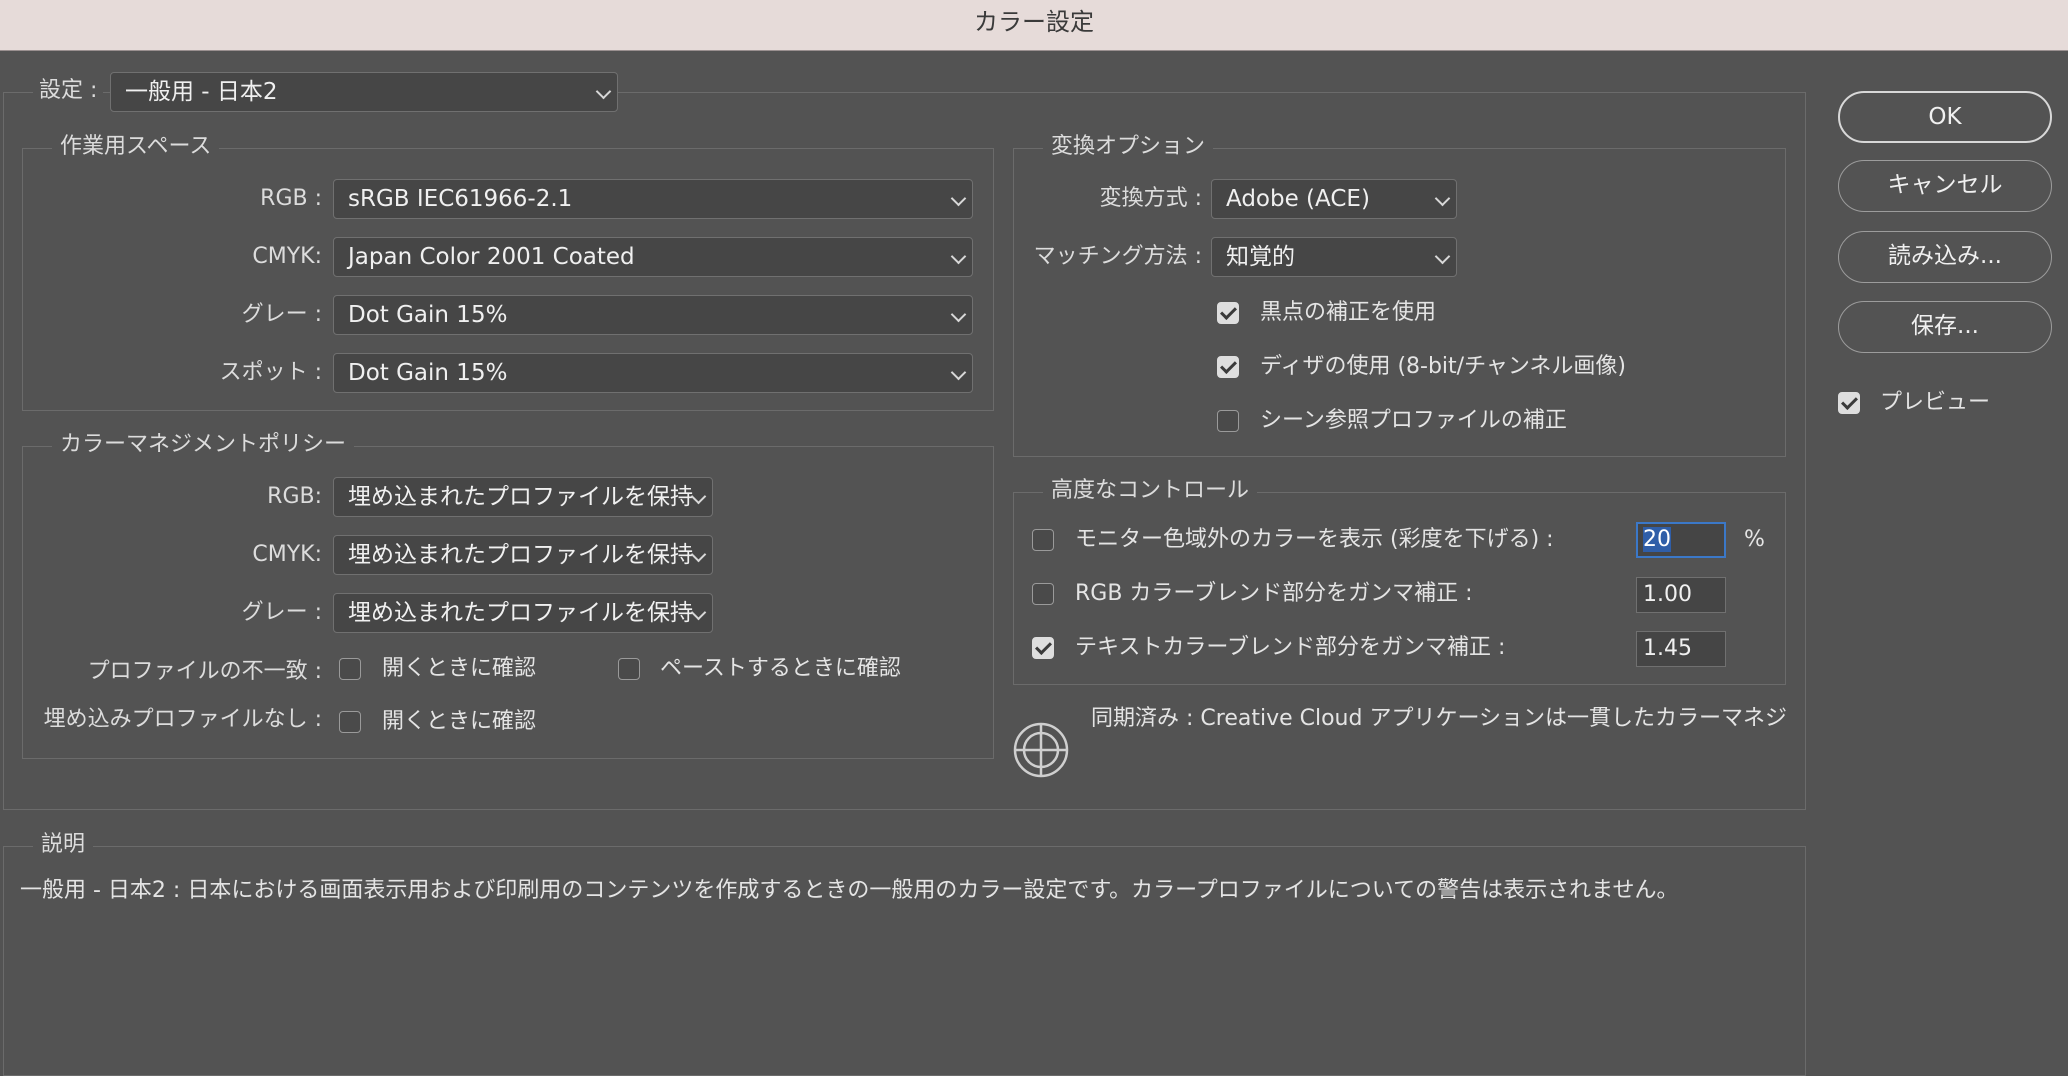 The height and width of the screenshot is (1076, 2068). What do you see at coordinates (1260, 257) in the screenshot?
I see `intent-value: 知覚的` at bounding box center [1260, 257].